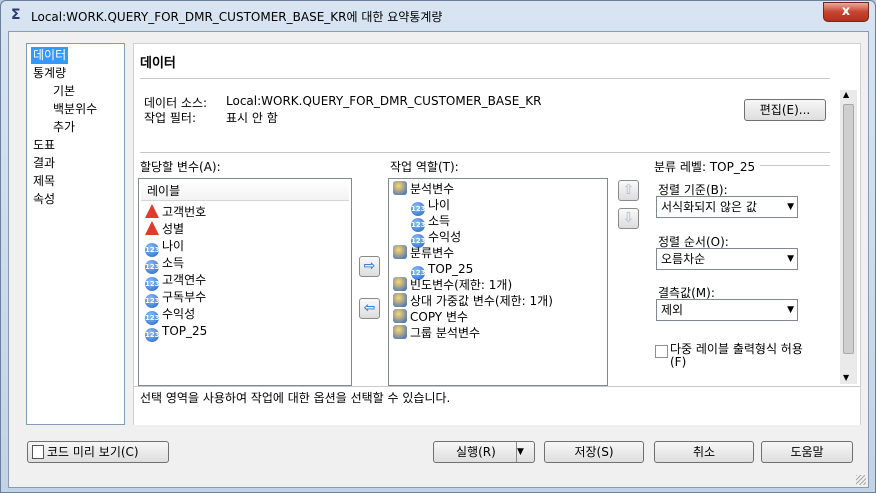 This screenshot has height=493, width=876. I want to click on role-variable-item: 123 TOP_25, so click(442, 270).